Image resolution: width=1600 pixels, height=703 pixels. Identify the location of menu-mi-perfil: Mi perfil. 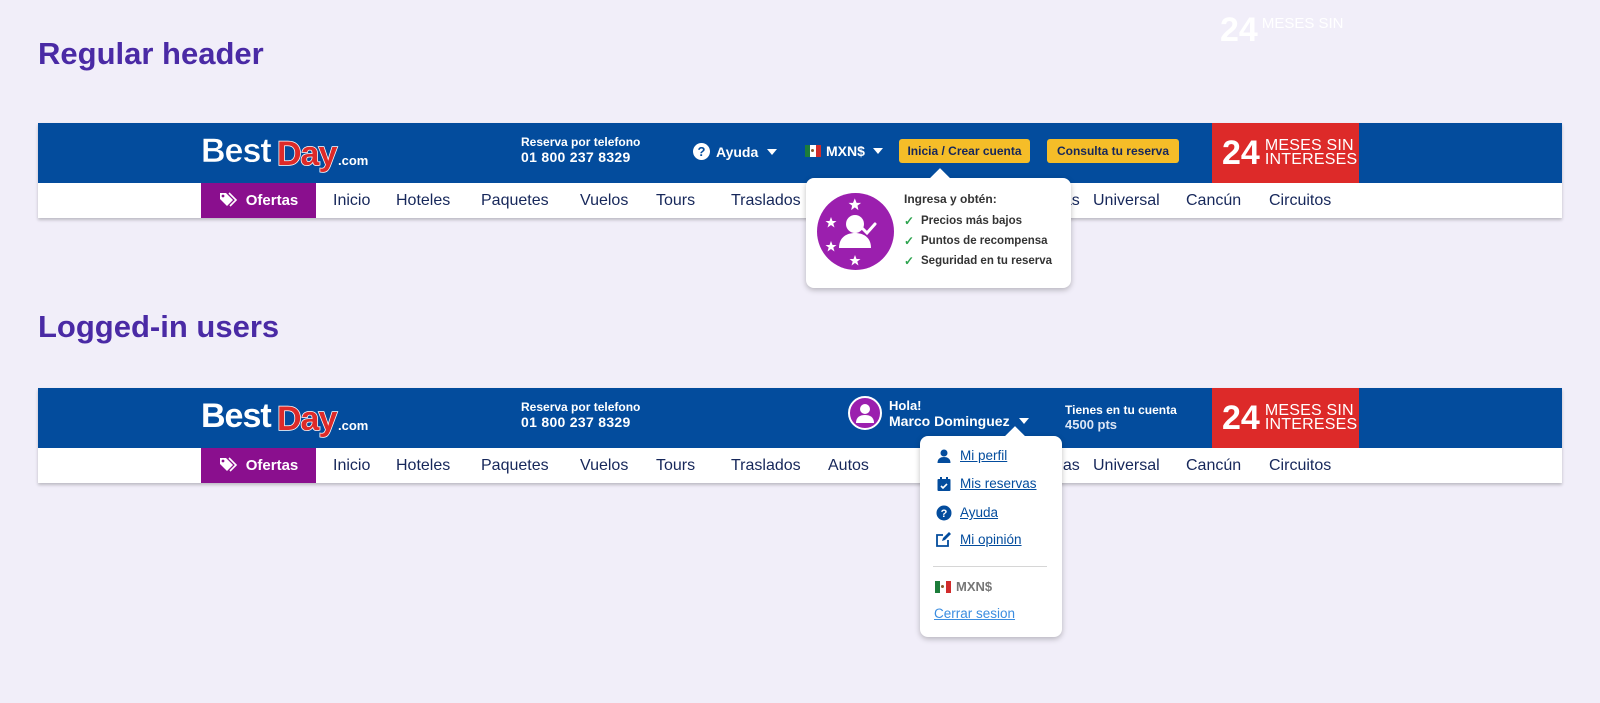
(971, 455).